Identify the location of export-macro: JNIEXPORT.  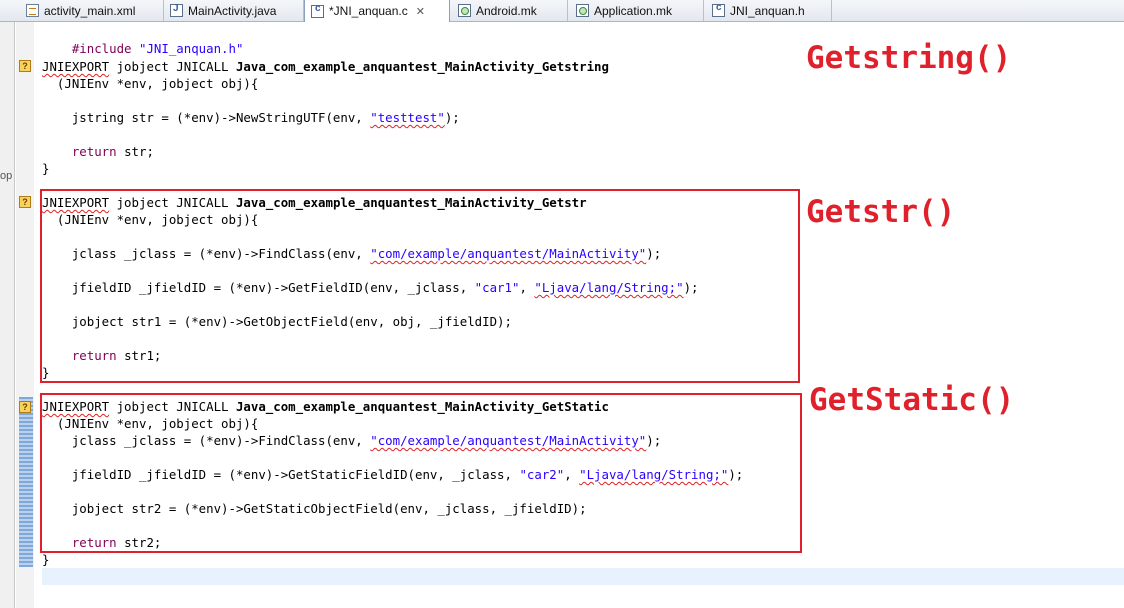
(76, 66).